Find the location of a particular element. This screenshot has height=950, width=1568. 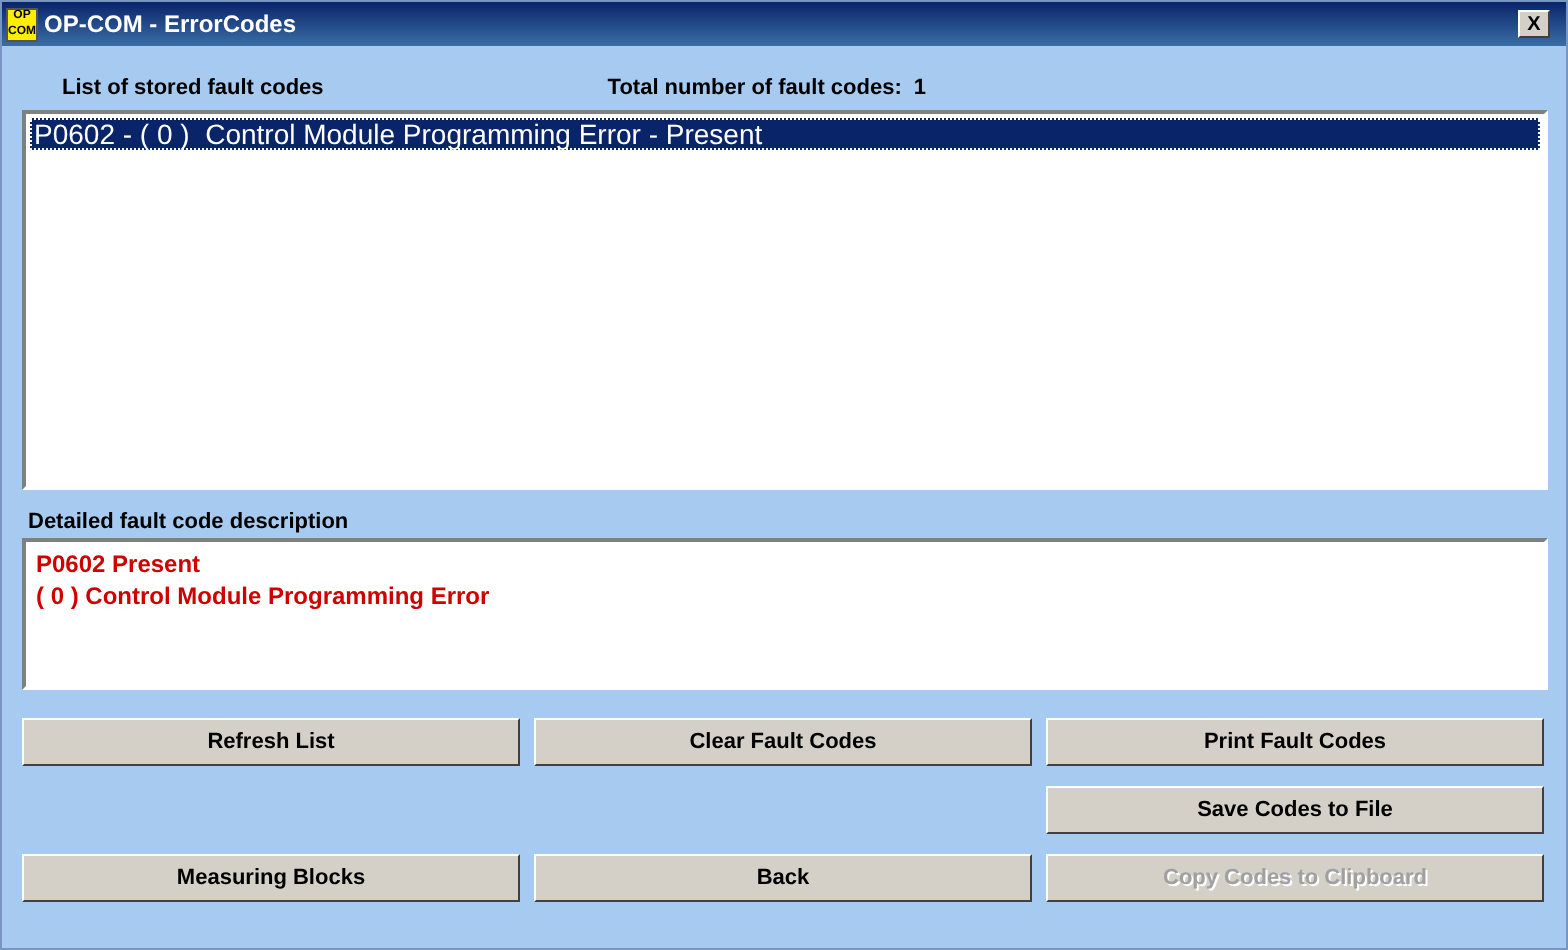

window-title: OP-COM - ErrorCodes is located at coordinates (171, 24).